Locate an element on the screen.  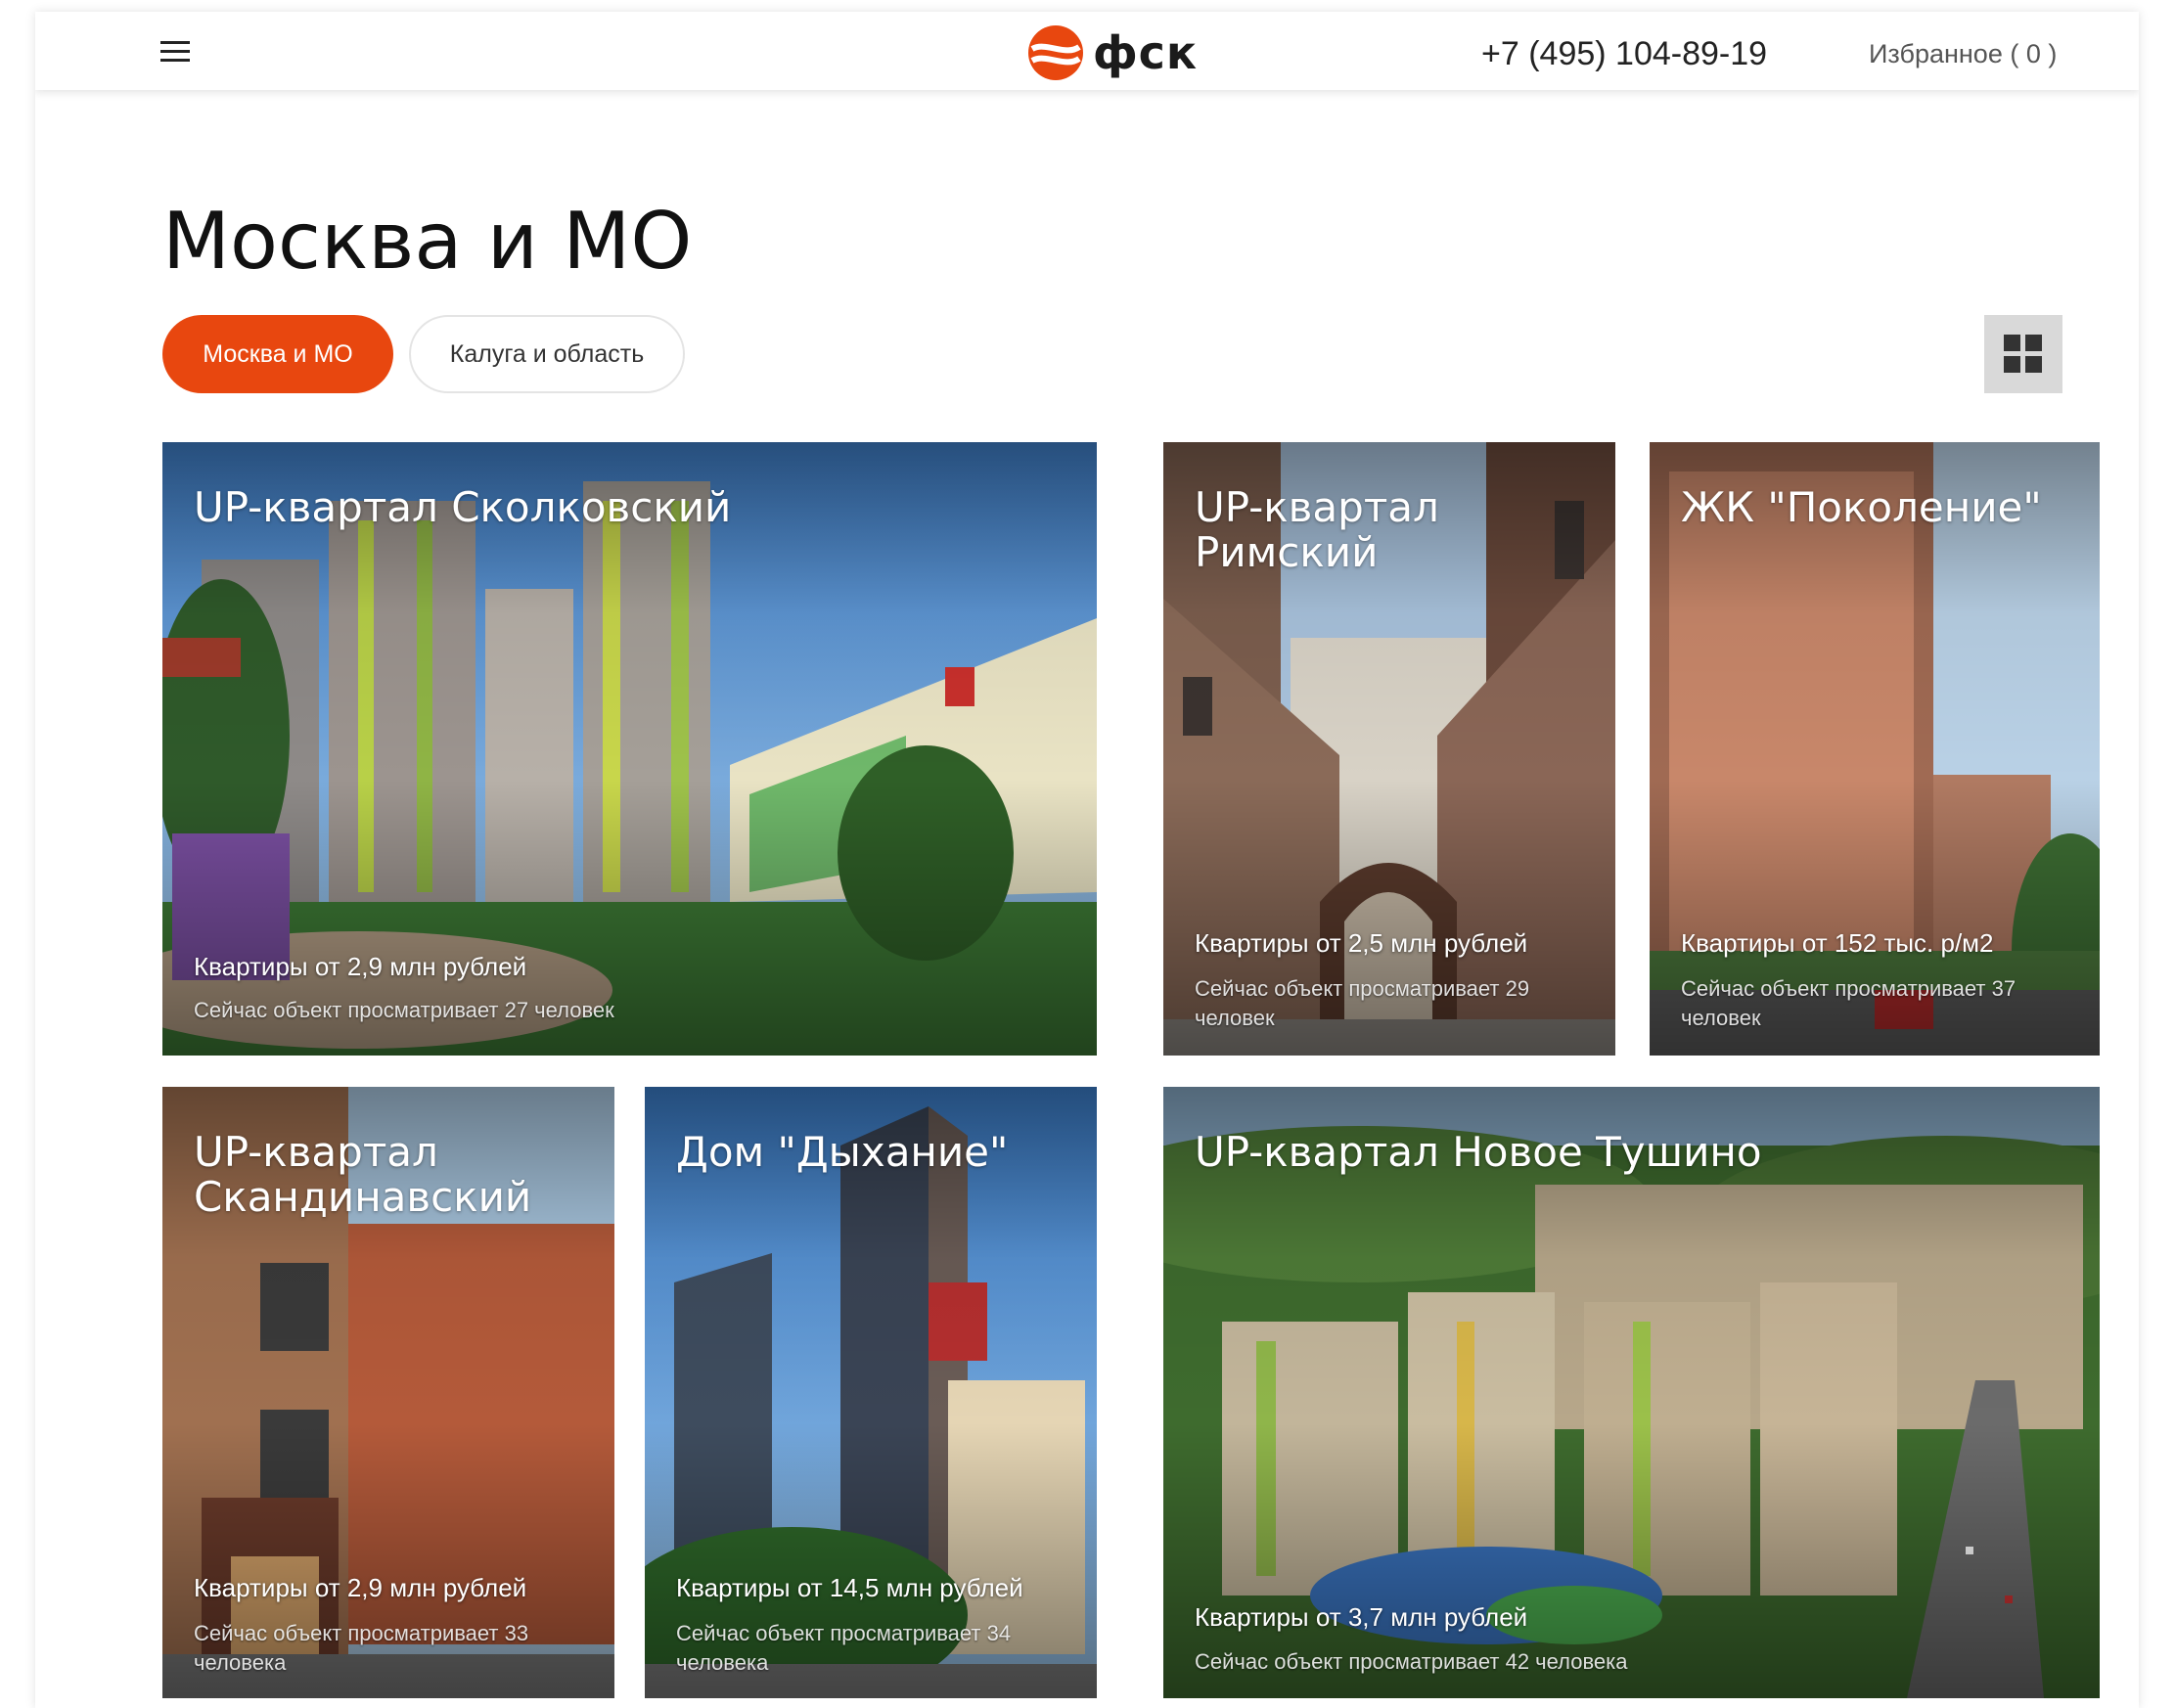
menu-icon is located at coordinates (175, 51).